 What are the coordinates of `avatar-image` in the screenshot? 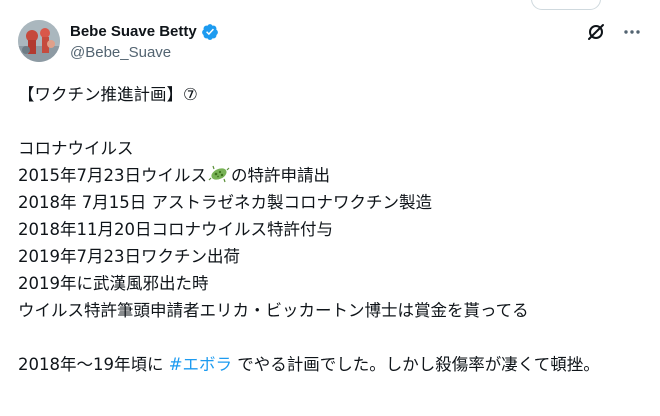 It's located at (39, 41).